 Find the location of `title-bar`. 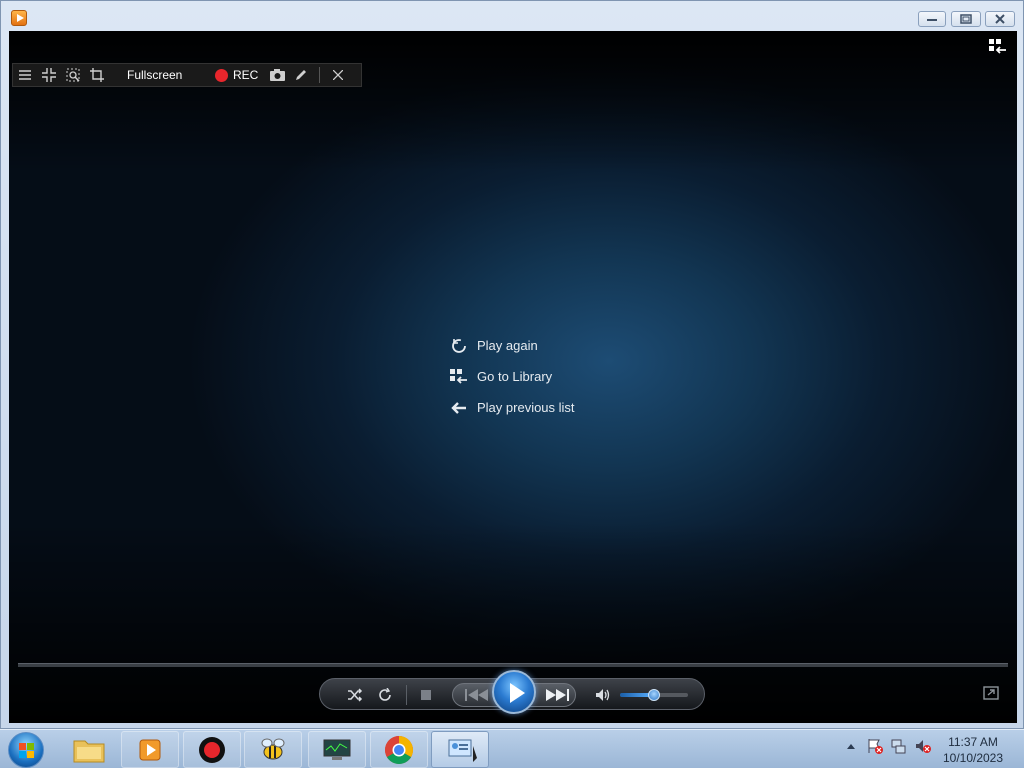

title-bar is located at coordinates (512, 16).